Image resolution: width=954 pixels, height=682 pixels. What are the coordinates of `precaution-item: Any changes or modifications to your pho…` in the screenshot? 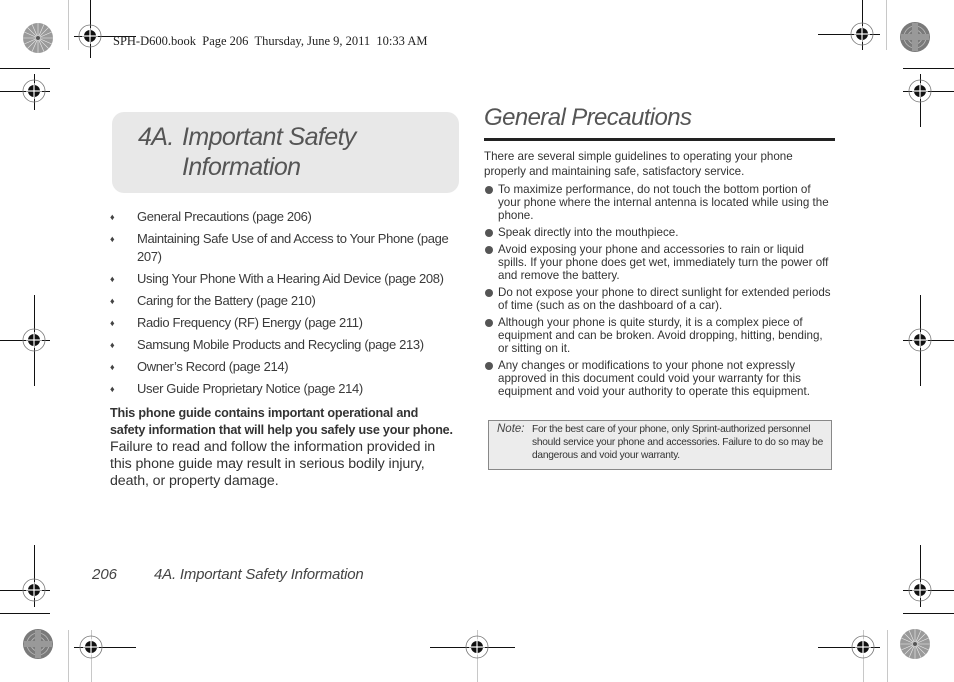 It's located at (660, 378).